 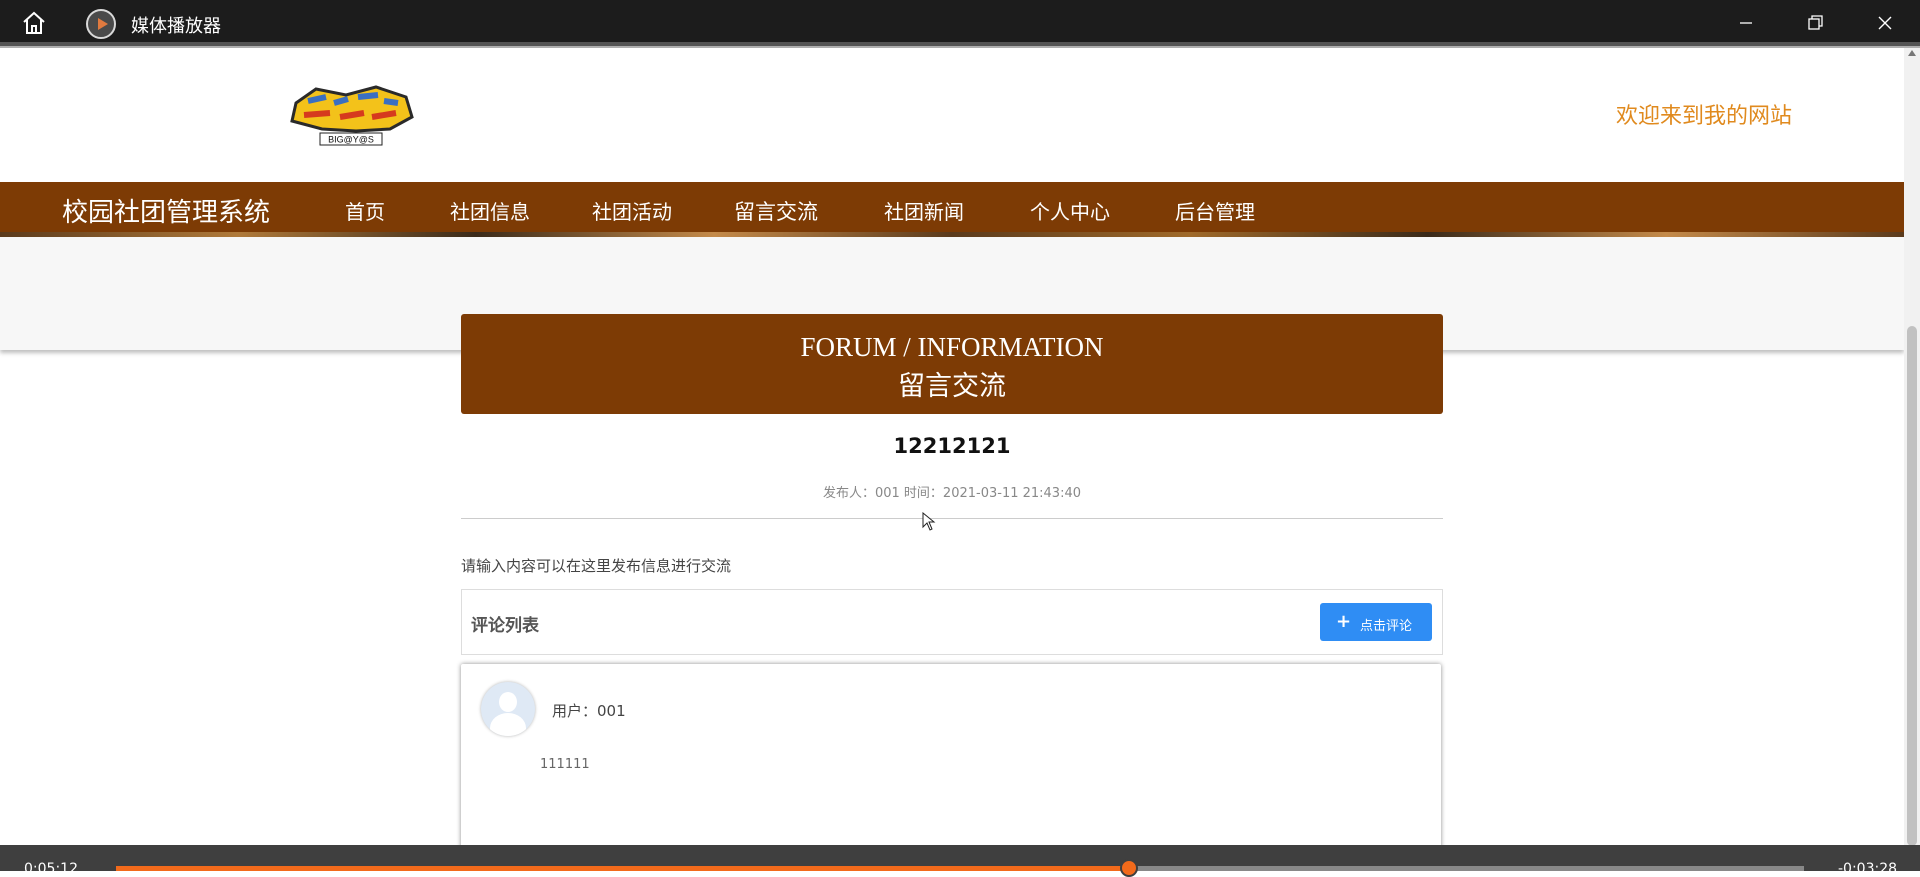 I want to click on avatar-head, so click(x=508, y=702).